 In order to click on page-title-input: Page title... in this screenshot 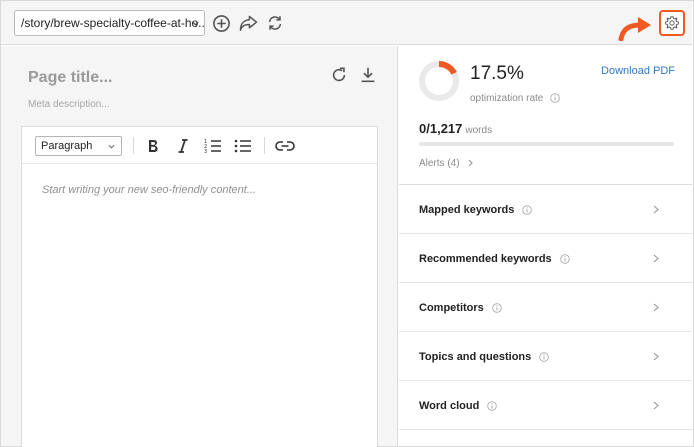, I will do `click(70, 78)`.